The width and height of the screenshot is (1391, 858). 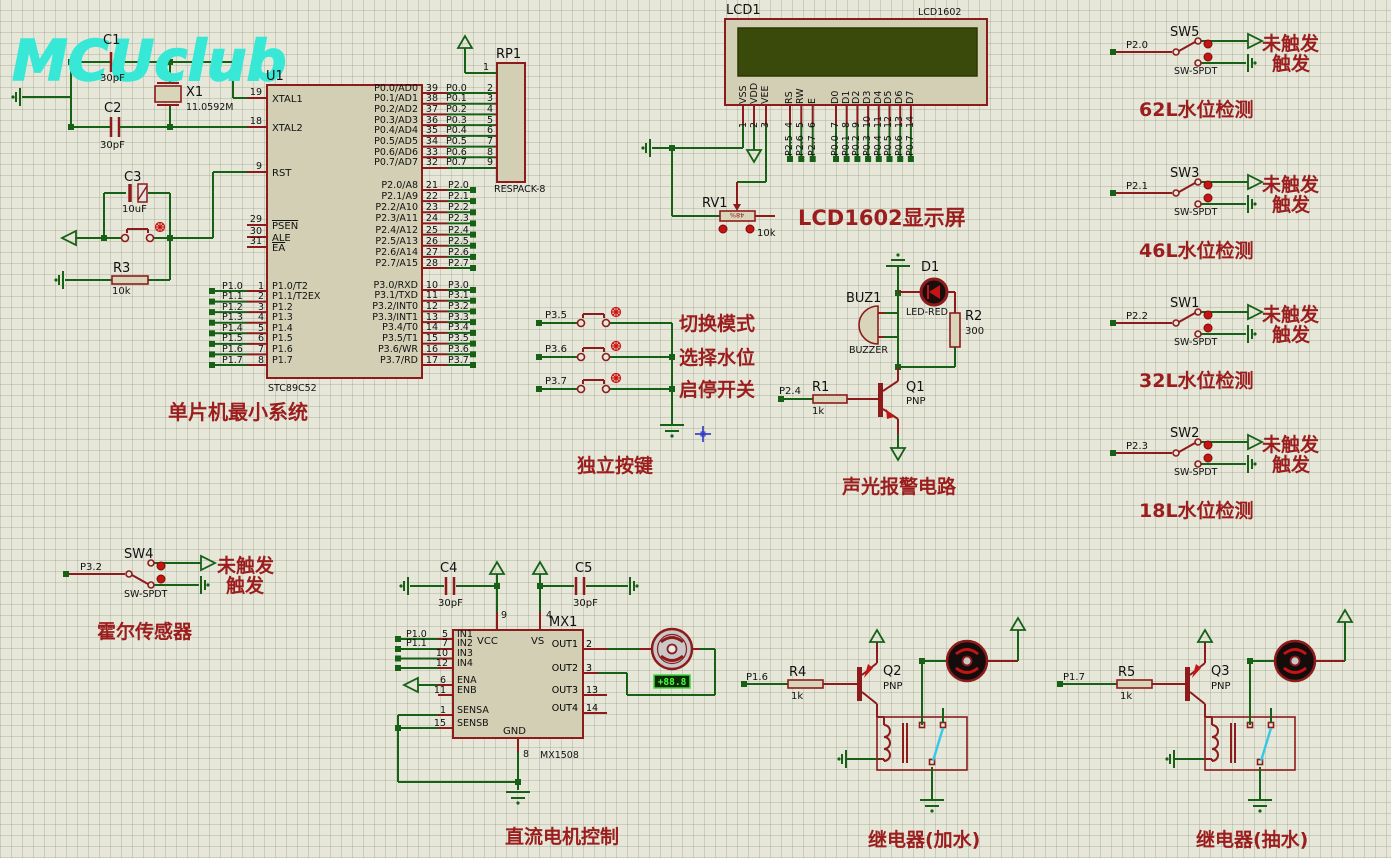 What do you see at coordinates (900, 150) in the screenshot?
I see `lcd-pin-column: D6 13 P0.6` at bounding box center [900, 150].